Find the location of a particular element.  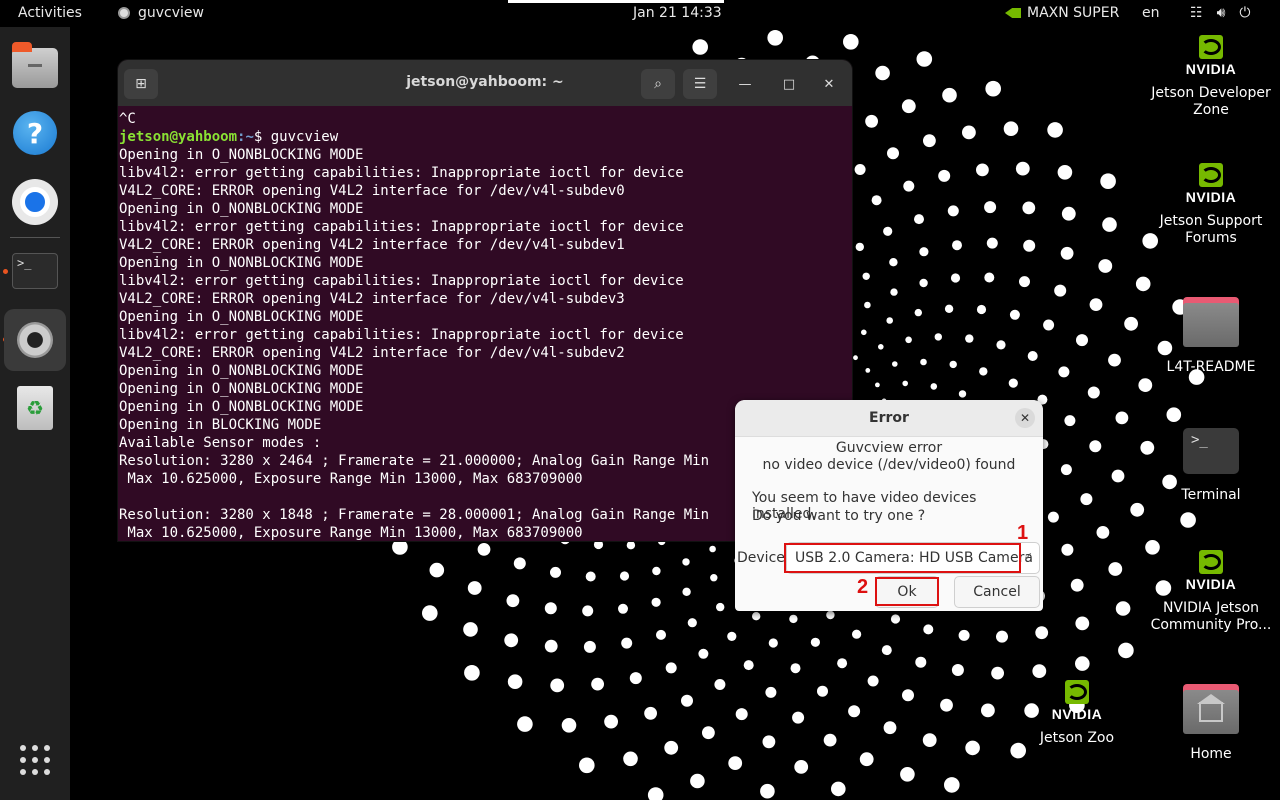

power-mode-indicator: MAXN SUPER is located at coordinates (1062, 13).